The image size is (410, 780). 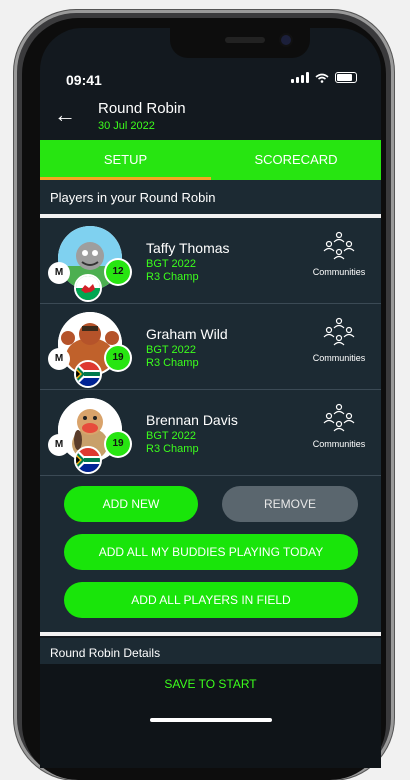 I want to click on add-buddies-button: ADD ALL MY BUDDIES PLAYING TODAY, so click(x=211, y=552).